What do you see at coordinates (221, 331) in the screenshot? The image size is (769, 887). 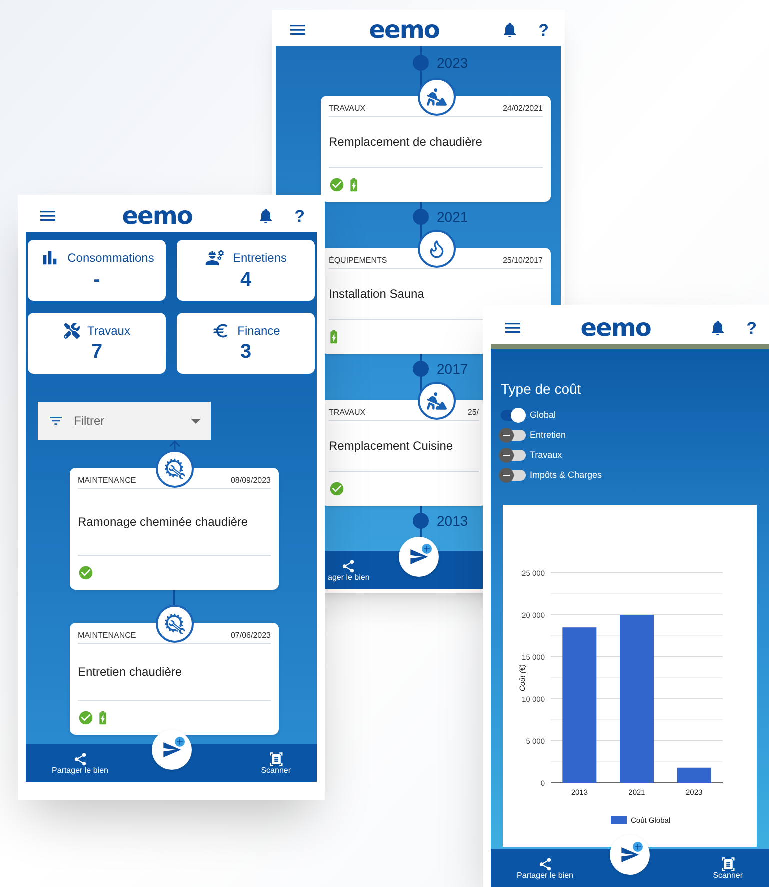 I see `euro-icon` at bounding box center [221, 331].